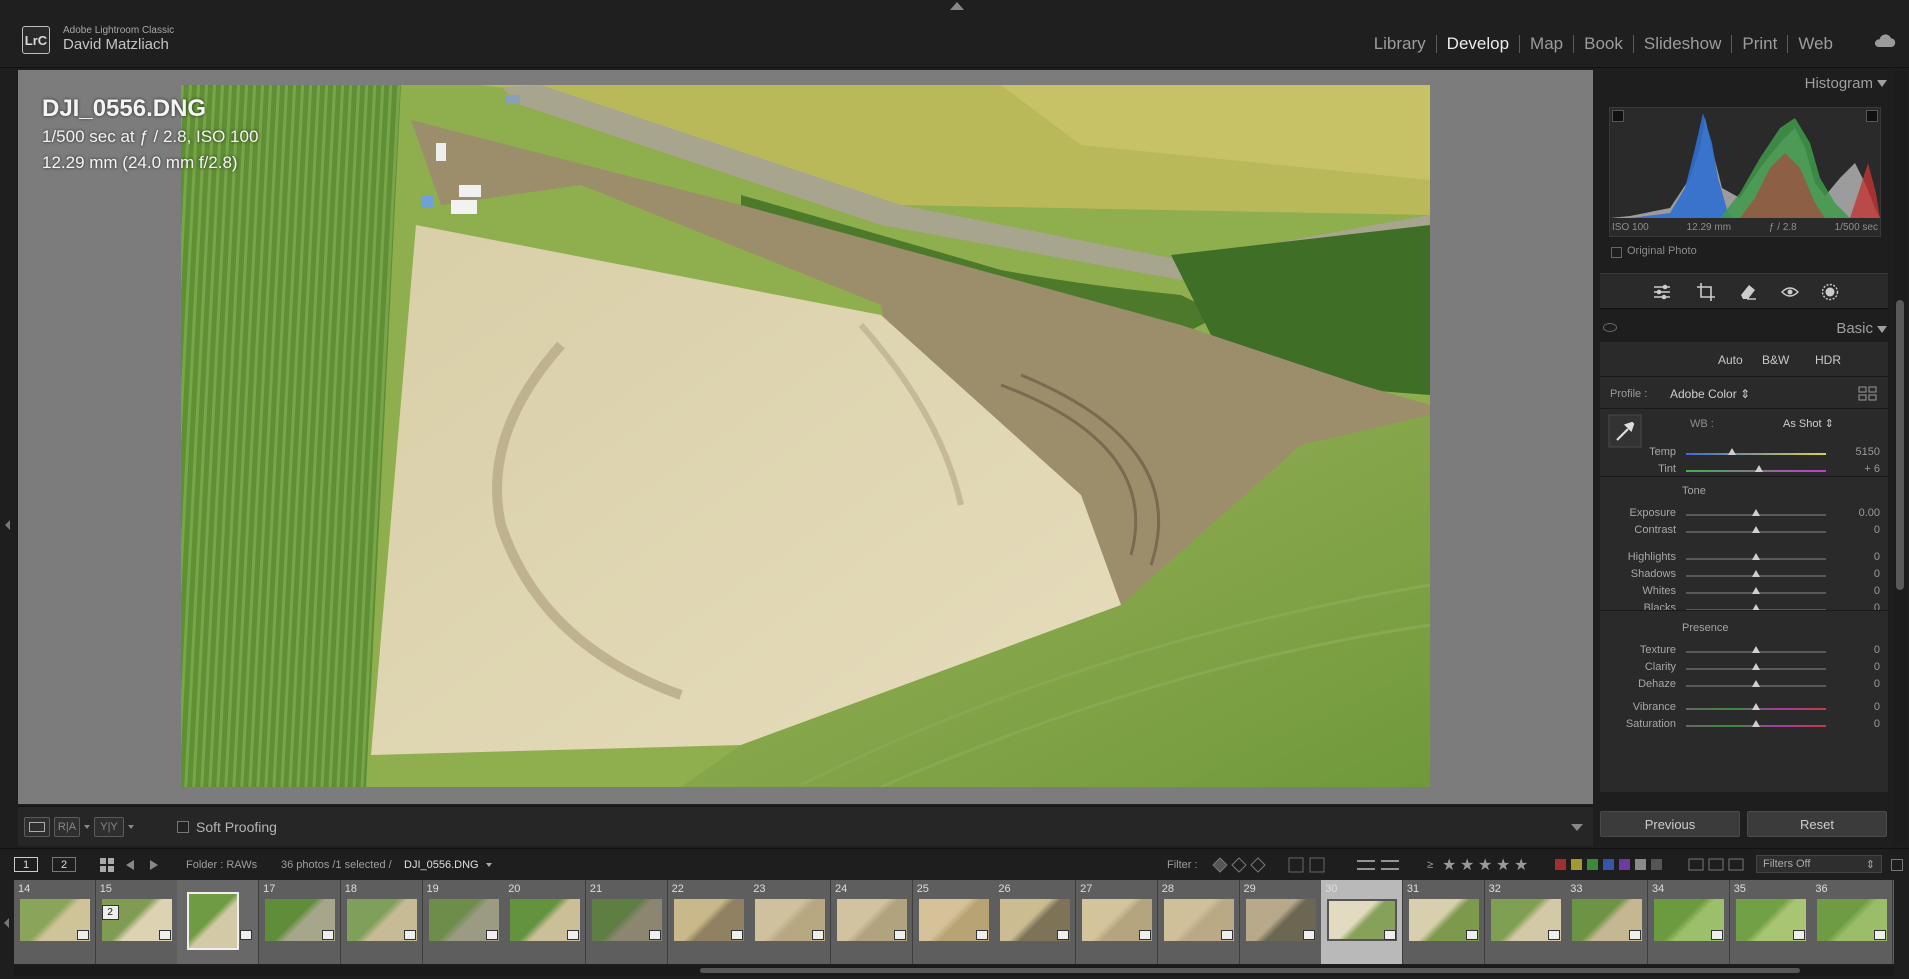 The image size is (1909, 979). Describe the element at coordinates (300, 922) in the screenshot. I see `filmstrip-cell: 17` at that location.